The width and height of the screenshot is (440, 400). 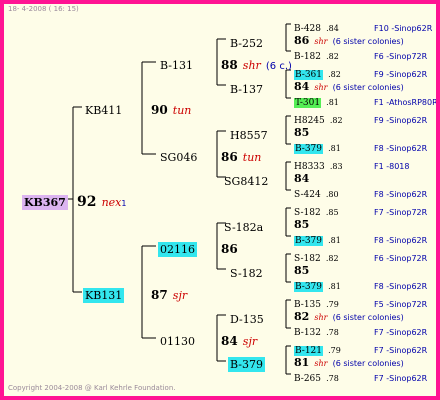 I want to click on gen3-name: D-135, so click(x=247, y=319).